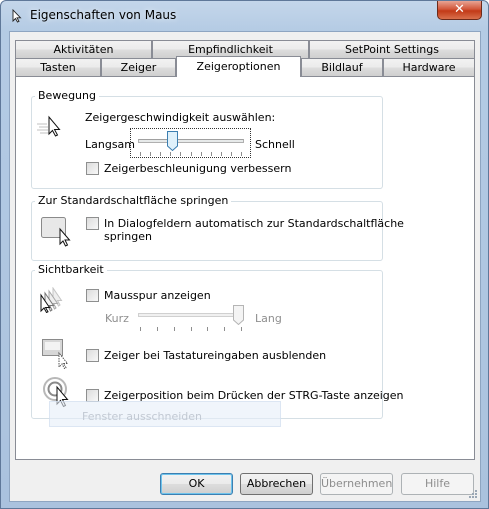 The image size is (489, 509). I want to click on group-label: Sichtbarkeit, so click(71, 269).